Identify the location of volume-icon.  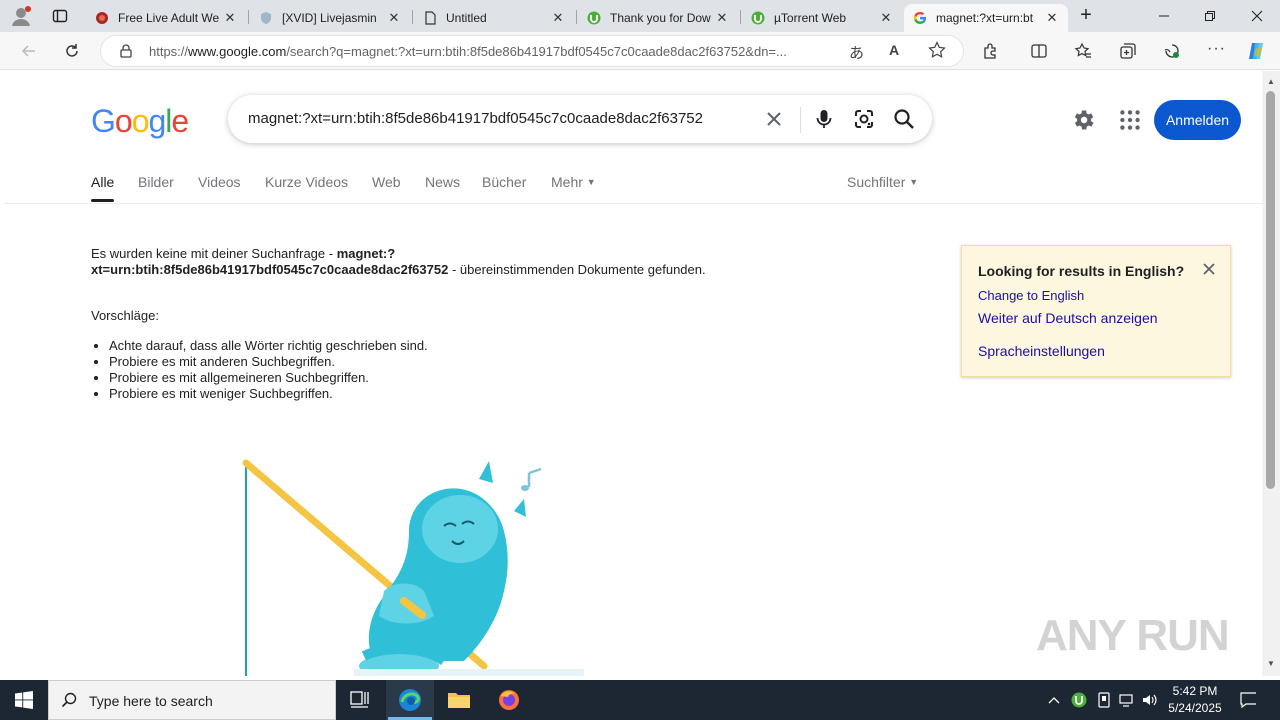
(1150, 700).